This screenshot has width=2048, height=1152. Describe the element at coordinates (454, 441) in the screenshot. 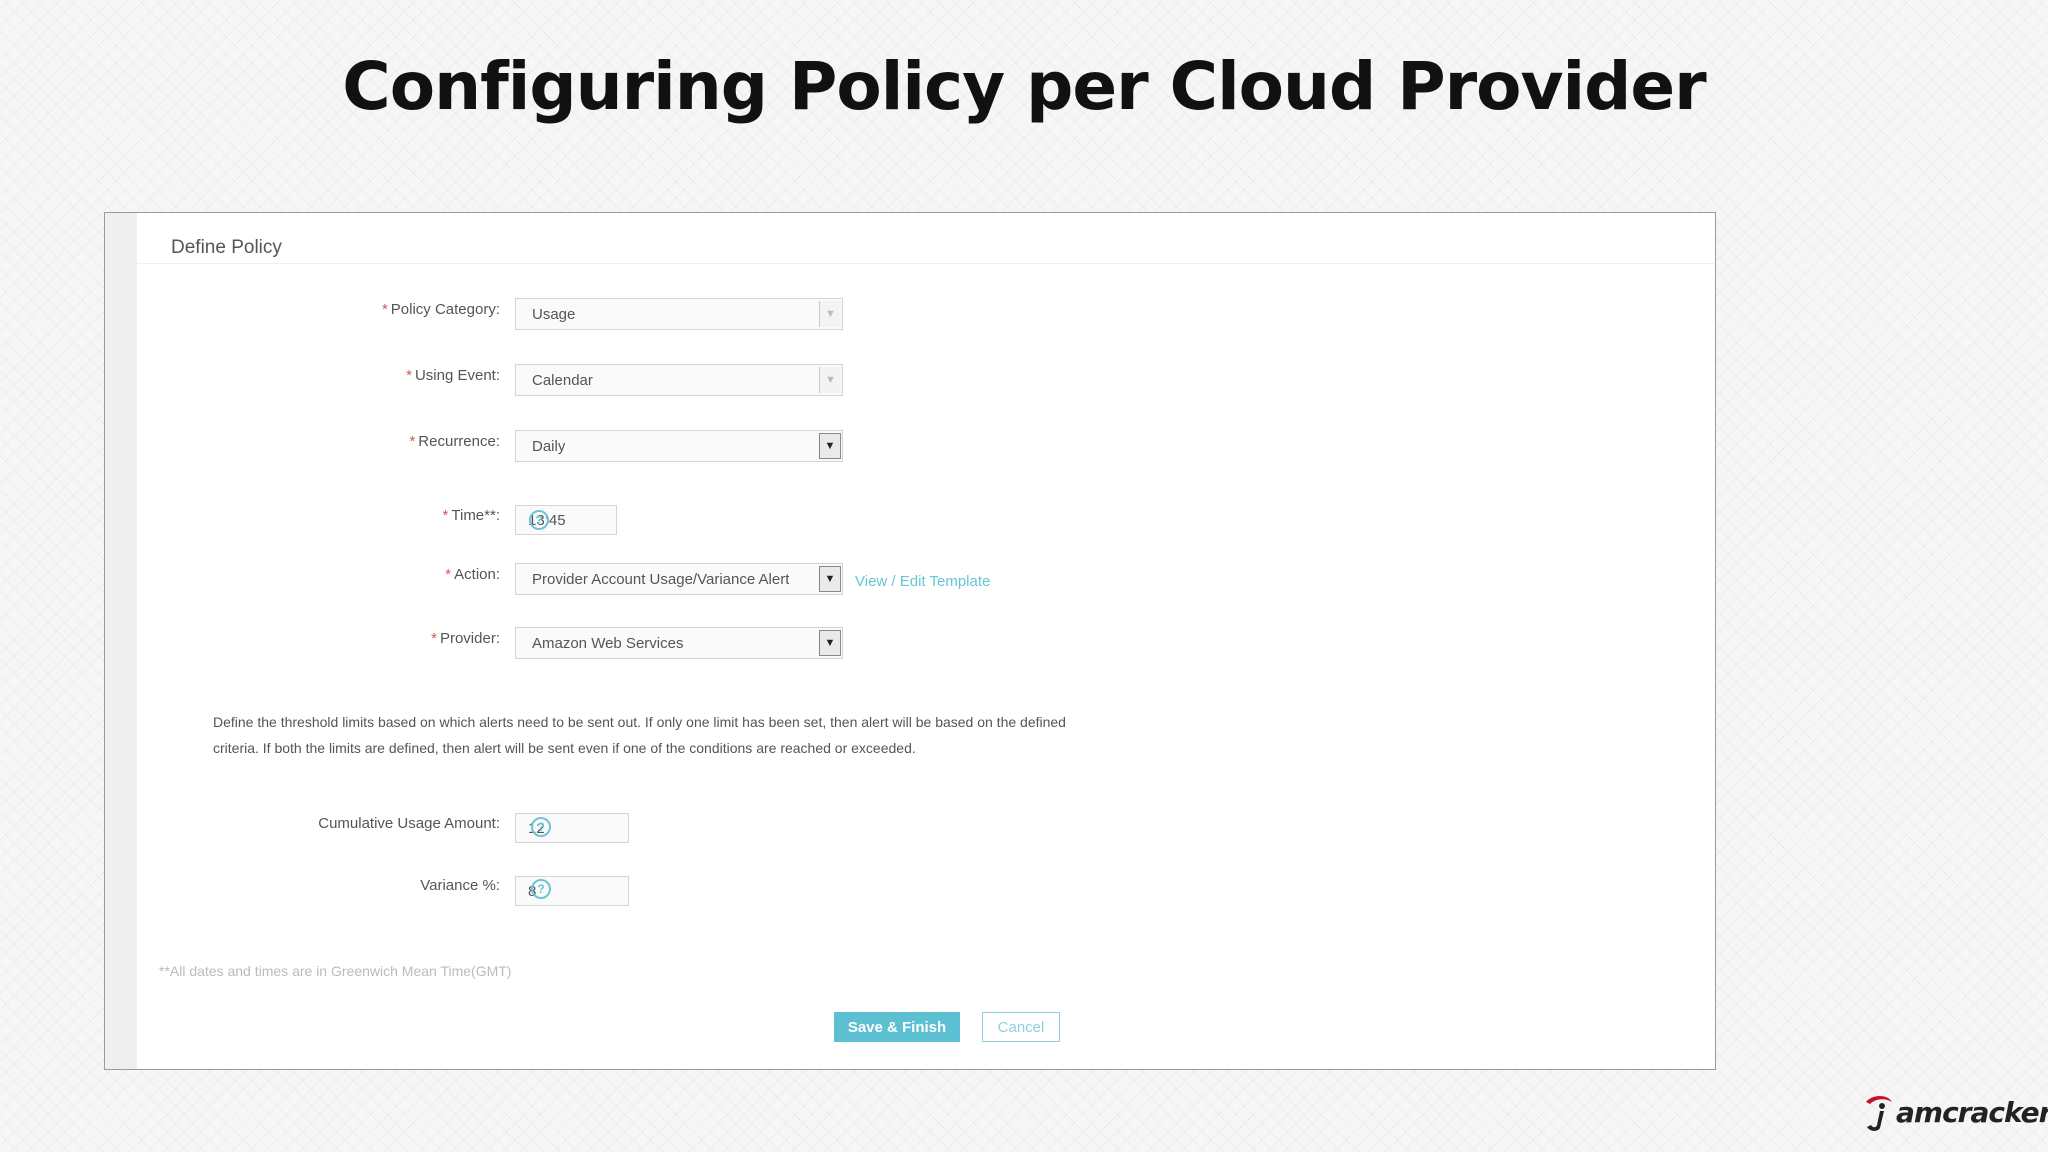

I see `recurrence-label: * Recurrence:` at that location.